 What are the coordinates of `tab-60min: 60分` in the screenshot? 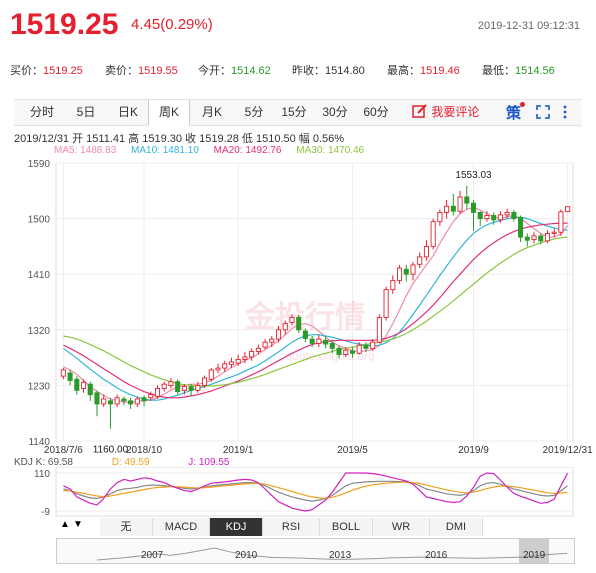 It's located at (376, 112).